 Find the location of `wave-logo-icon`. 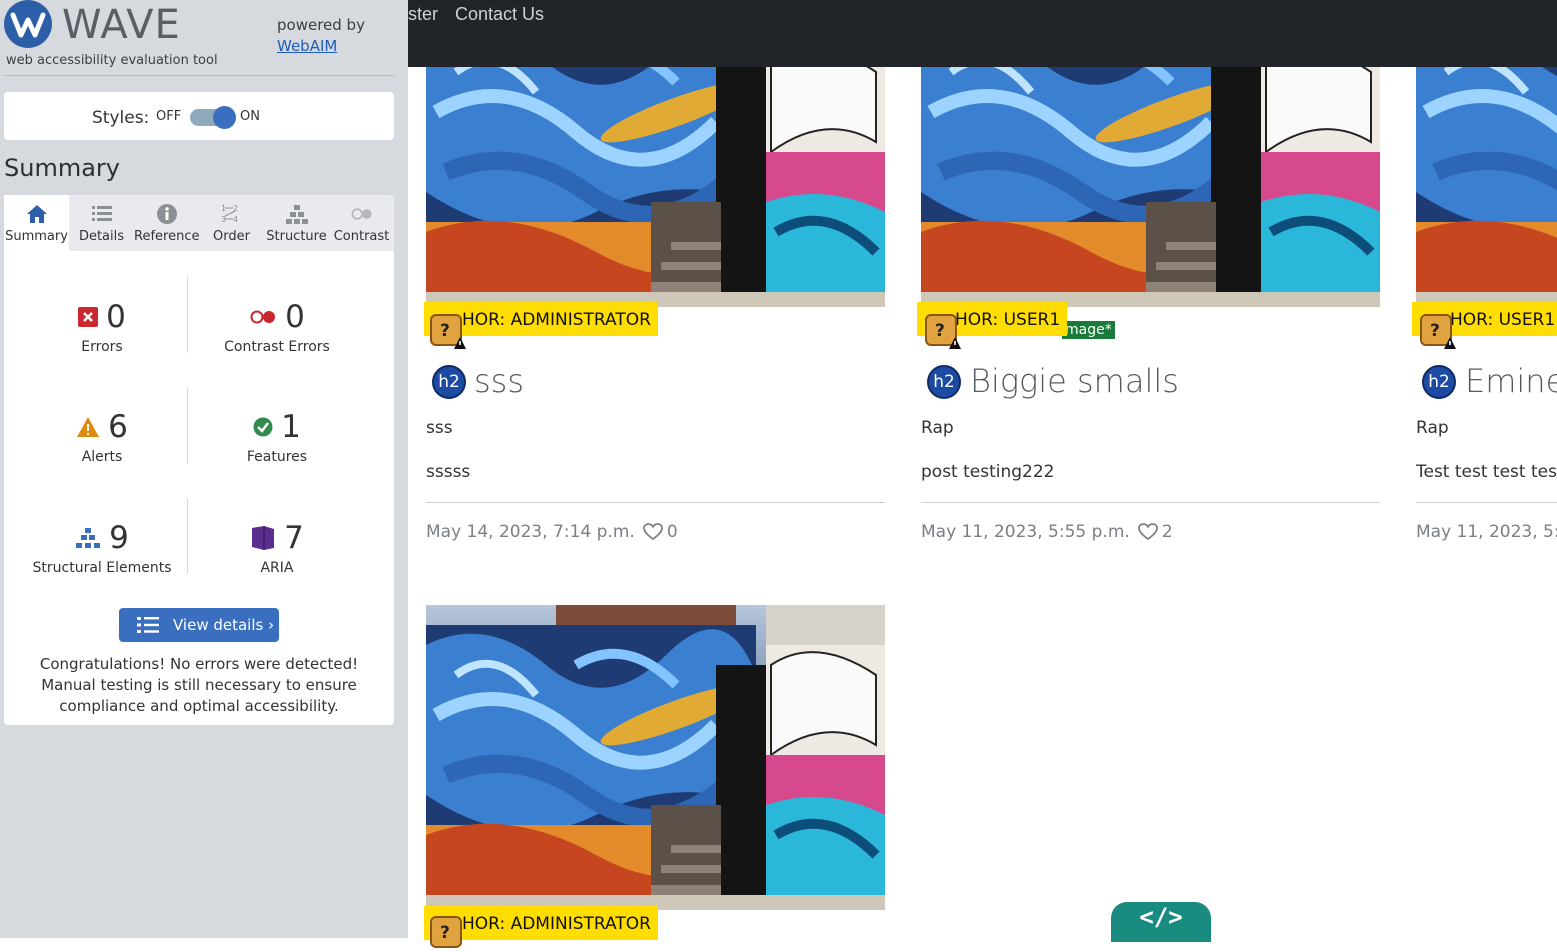

wave-logo-icon is located at coordinates (28, 24).